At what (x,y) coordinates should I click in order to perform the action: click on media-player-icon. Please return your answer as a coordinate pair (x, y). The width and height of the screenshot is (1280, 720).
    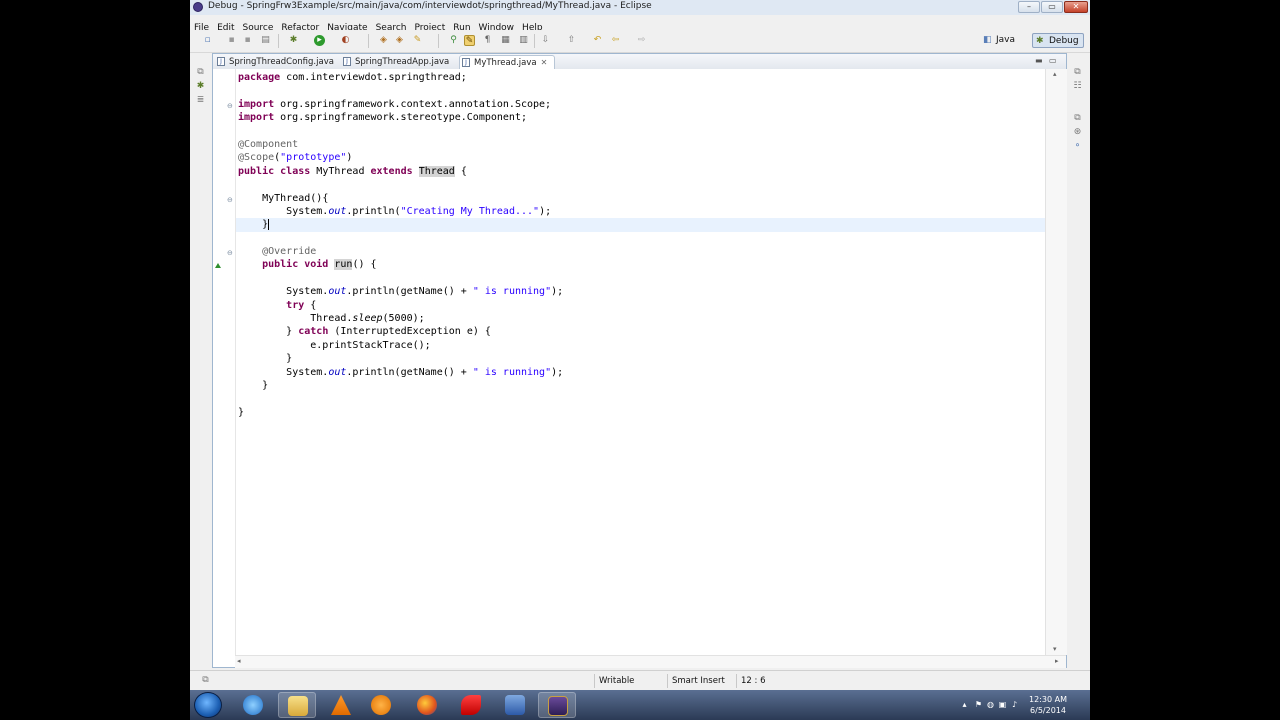
    Looking at the image, I should click on (381, 705).